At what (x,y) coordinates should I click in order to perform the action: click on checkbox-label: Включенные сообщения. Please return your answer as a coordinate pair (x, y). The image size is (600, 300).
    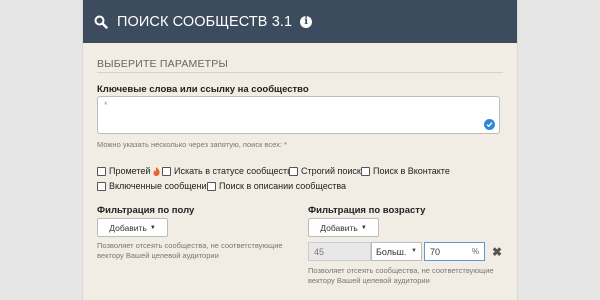
    Looking at the image, I should click on (160, 186).